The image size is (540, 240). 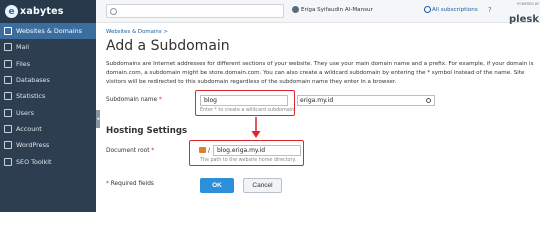 What do you see at coordinates (245, 103) in the screenshot?
I see `annotation-box-subdomain` at bounding box center [245, 103].